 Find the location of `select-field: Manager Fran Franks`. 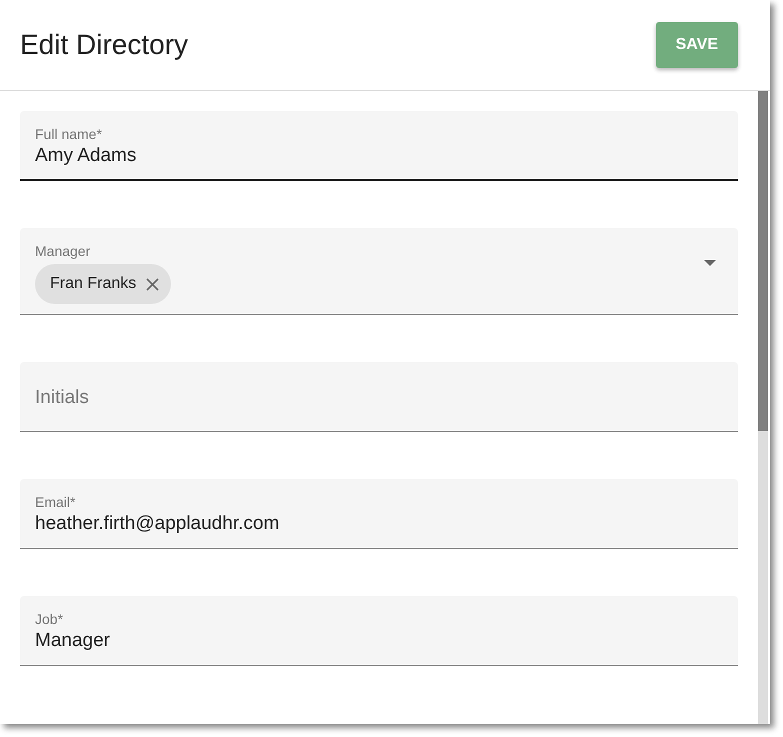

select-field: Manager Fran Franks is located at coordinates (379, 271).